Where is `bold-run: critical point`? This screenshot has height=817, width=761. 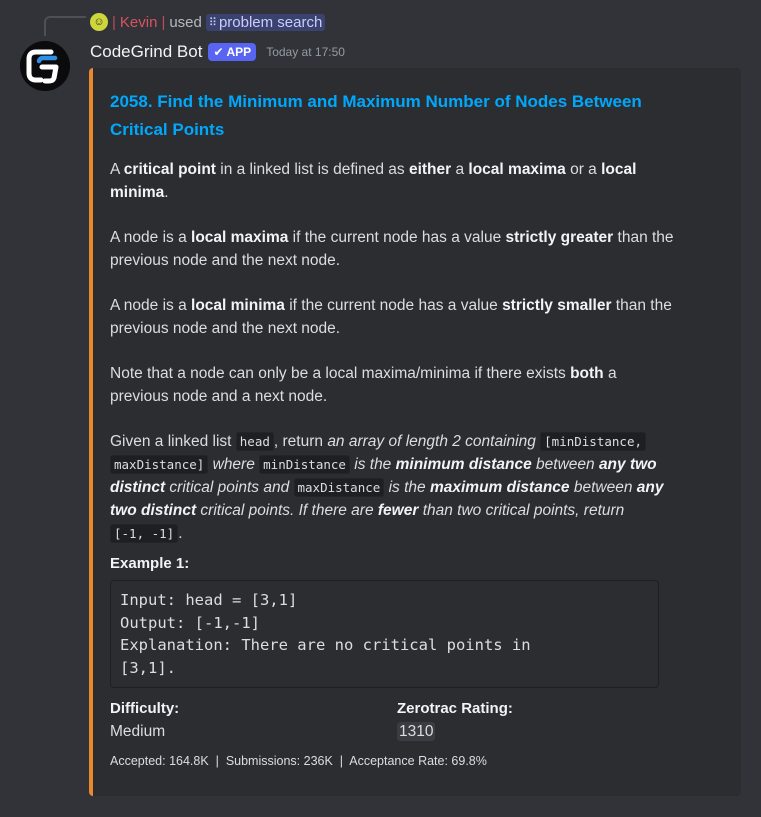 bold-run: critical point is located at coordinates (169, 169).